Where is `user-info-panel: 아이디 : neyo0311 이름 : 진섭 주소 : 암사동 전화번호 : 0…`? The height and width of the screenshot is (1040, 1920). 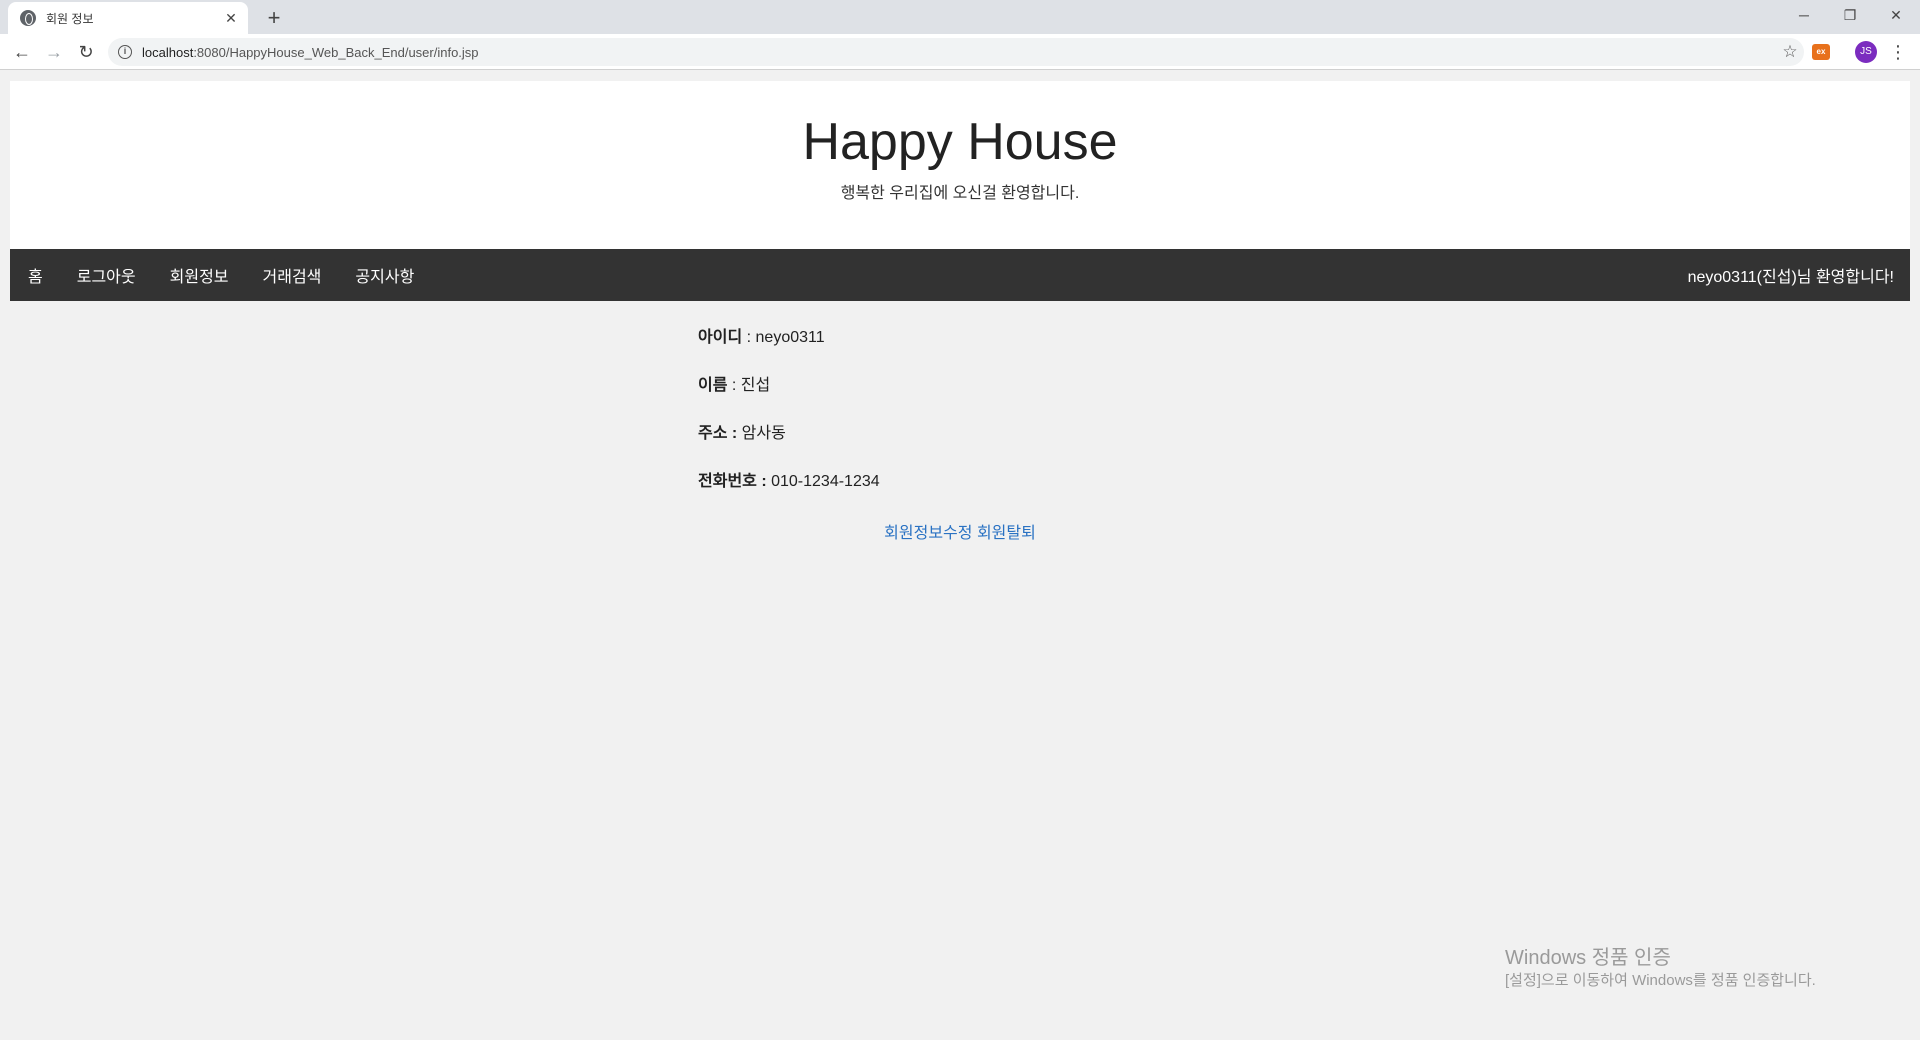
user-info-panel: 아이디 : neyo0311 이름 : 진섭 주소 : 암사동 전화번호 : 0… is located at coordinates (960, 435).